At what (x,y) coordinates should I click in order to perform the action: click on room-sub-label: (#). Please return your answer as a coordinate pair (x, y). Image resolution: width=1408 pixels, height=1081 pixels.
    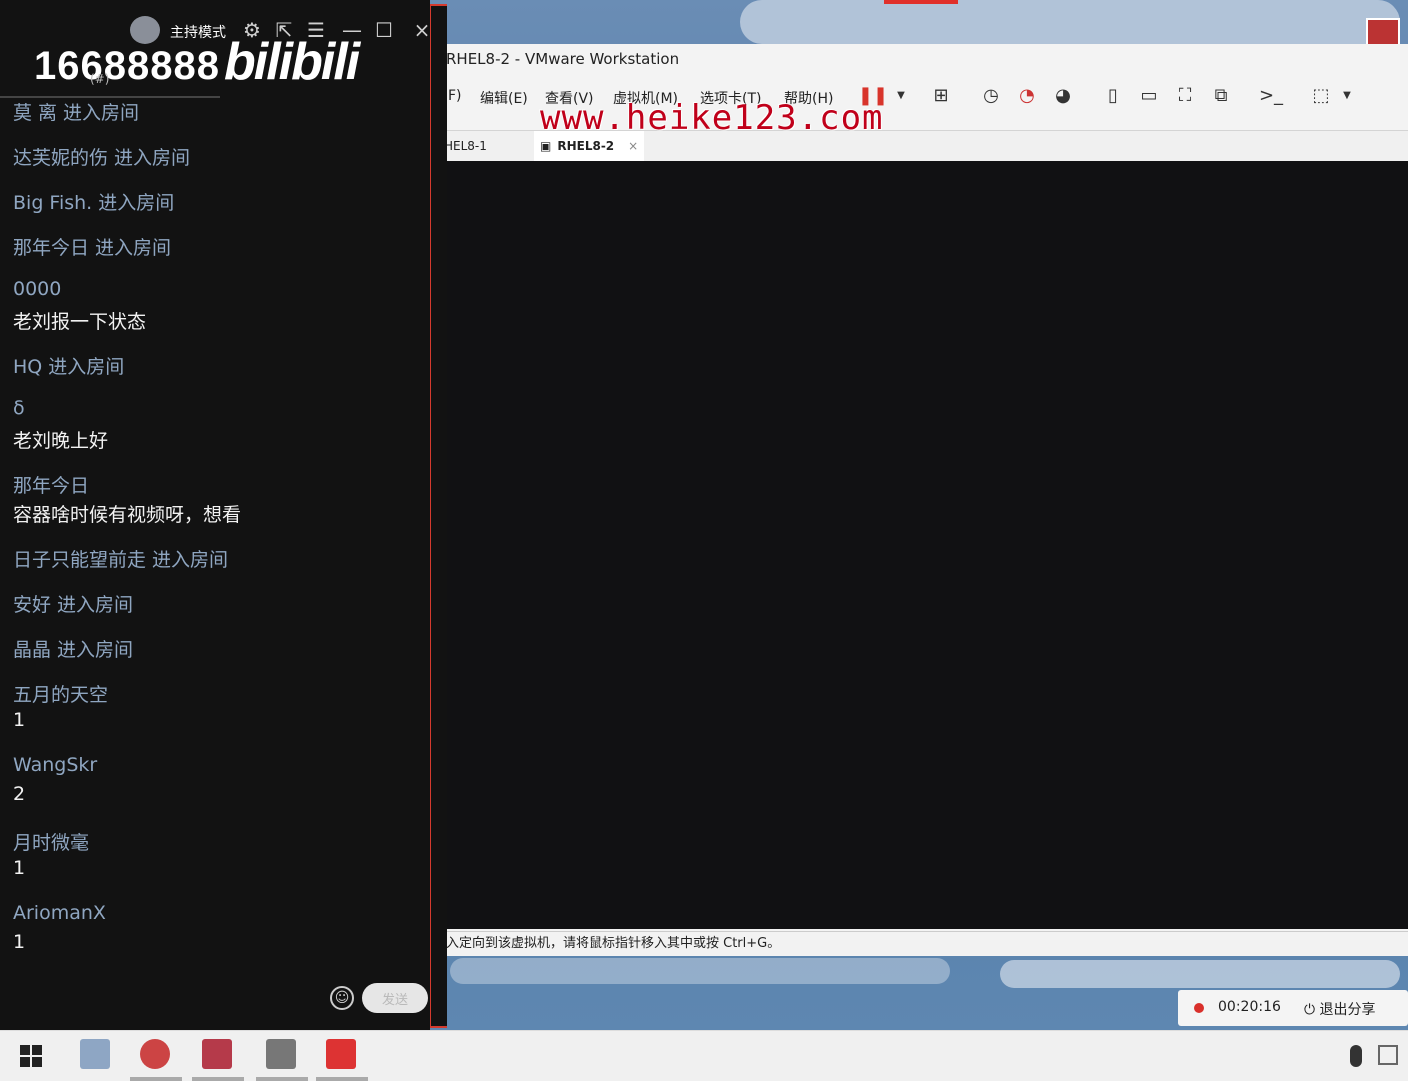
    Looking at the image, I should click on (100, 79).